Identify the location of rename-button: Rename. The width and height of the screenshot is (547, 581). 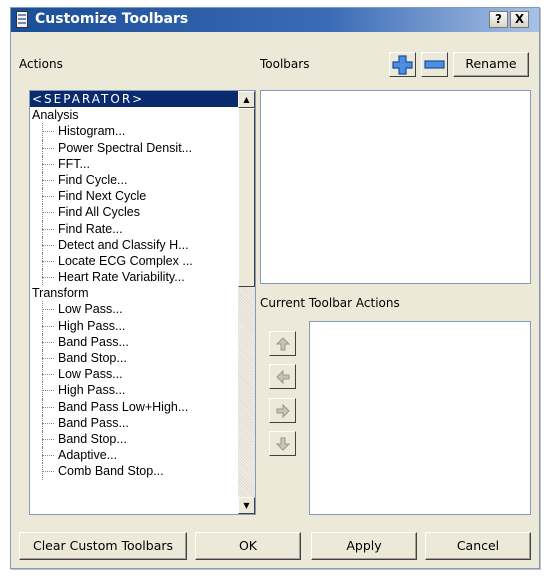
(491, 64).